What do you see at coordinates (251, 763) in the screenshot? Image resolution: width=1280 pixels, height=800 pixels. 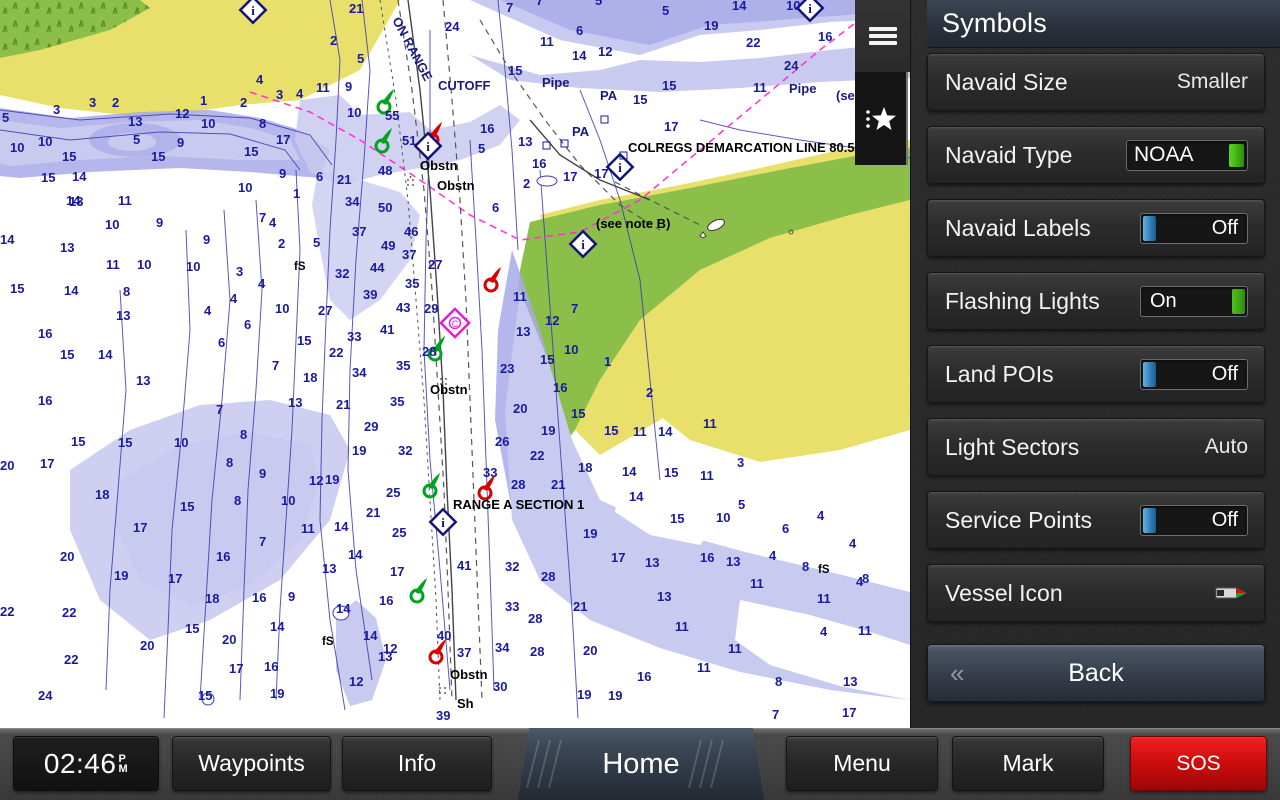 I see `waypoints-button: Waypoints` at bounding box center [251, 763].